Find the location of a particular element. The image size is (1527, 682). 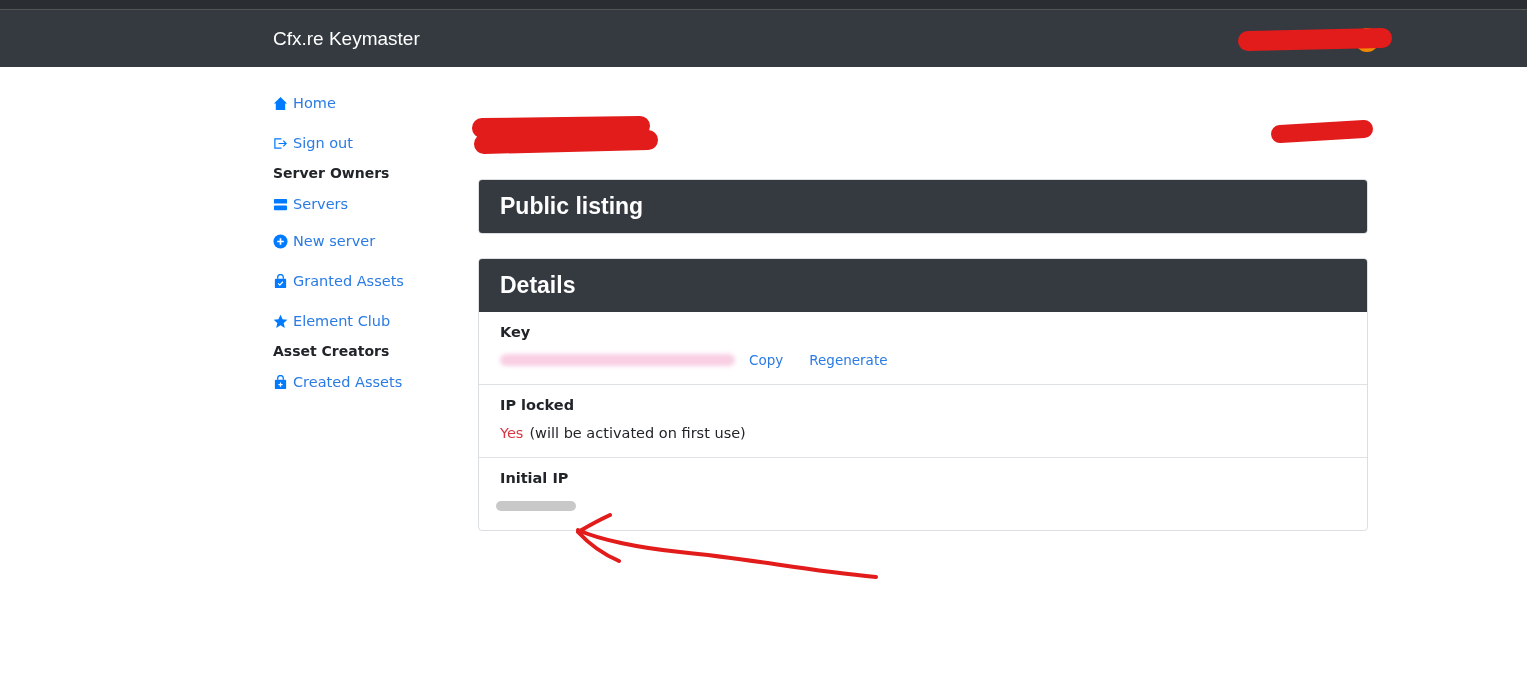

bag-check-icon is located at coordinates (280, 281).